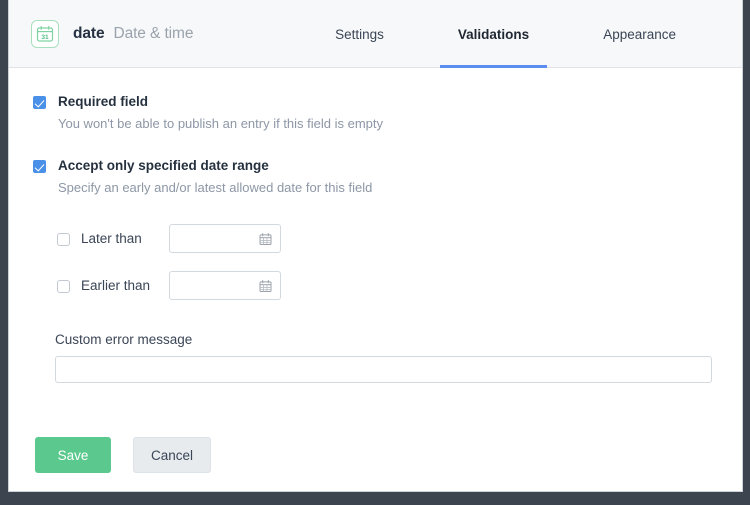 The width and height of the screenshot is (750, 505). I want to click on field-identity: 31 date Date & time, so click(101, 33).